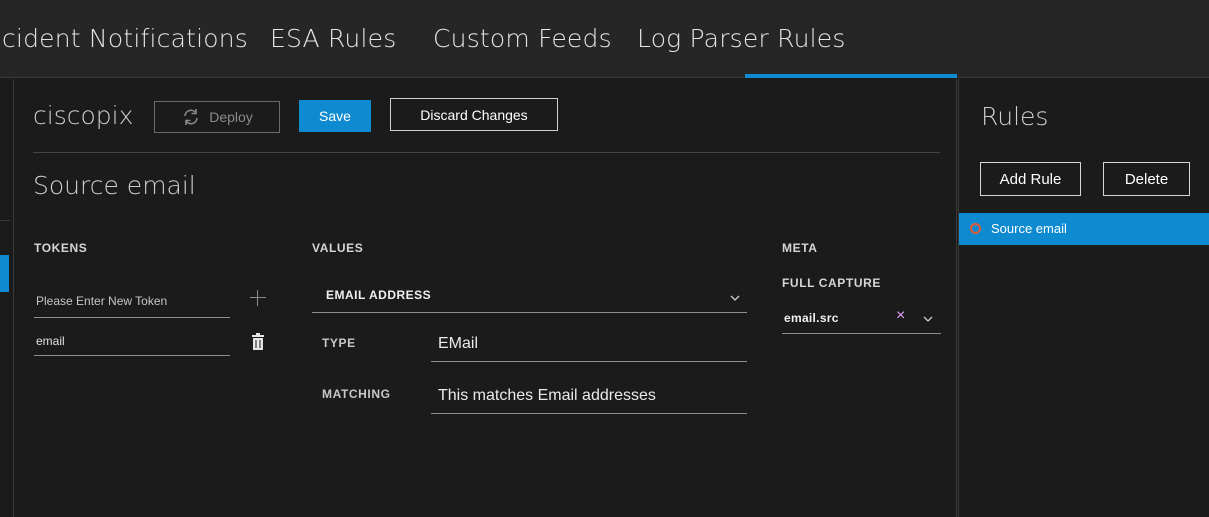 Image resolution: width=1209 pixels, height=517 pixels. I want to click on token-input-email: email, so click(132, 341).